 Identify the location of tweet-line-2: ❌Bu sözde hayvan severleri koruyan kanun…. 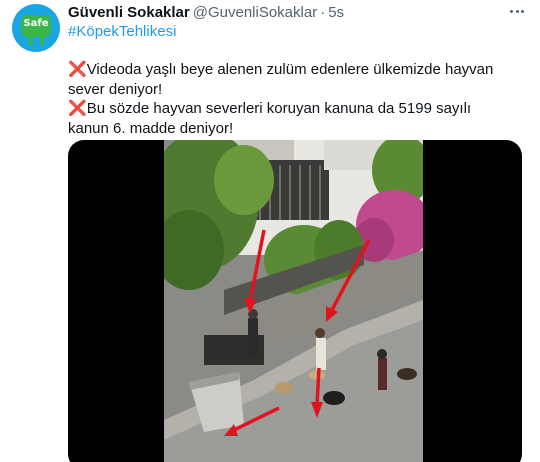
(288, 118).